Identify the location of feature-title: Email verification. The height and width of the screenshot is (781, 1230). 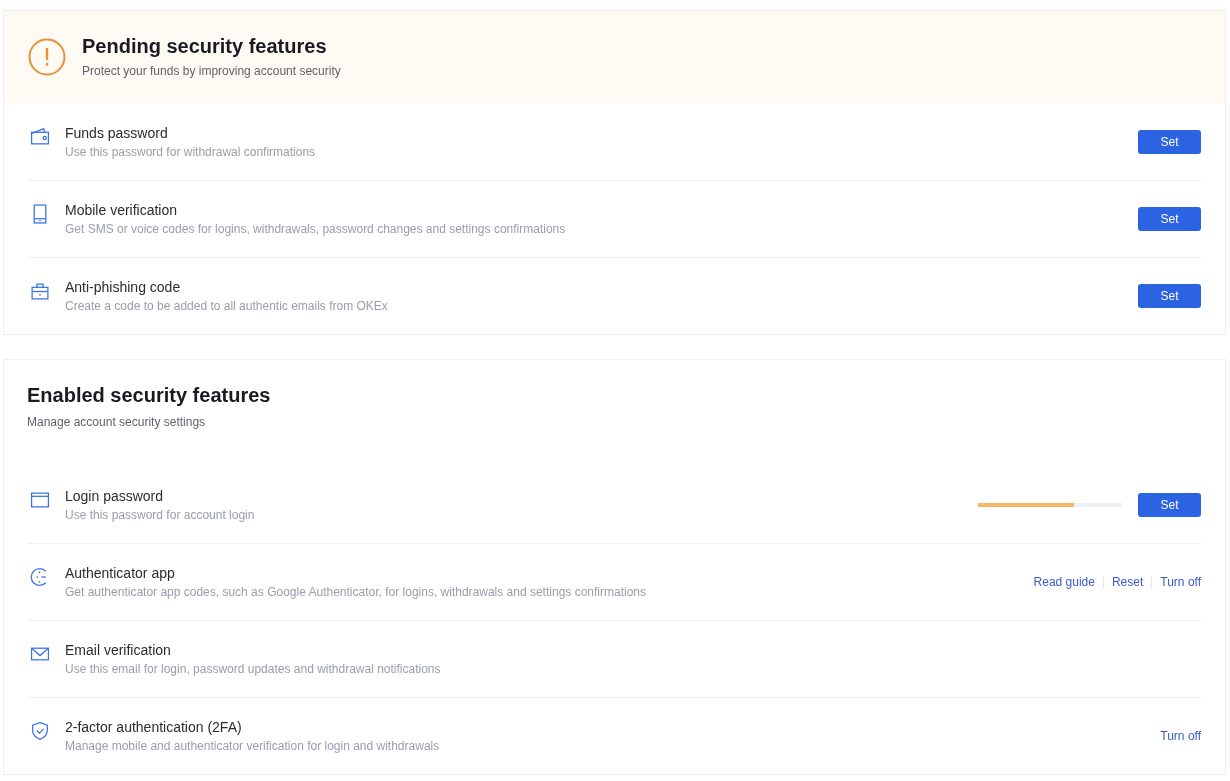
(118, 650).